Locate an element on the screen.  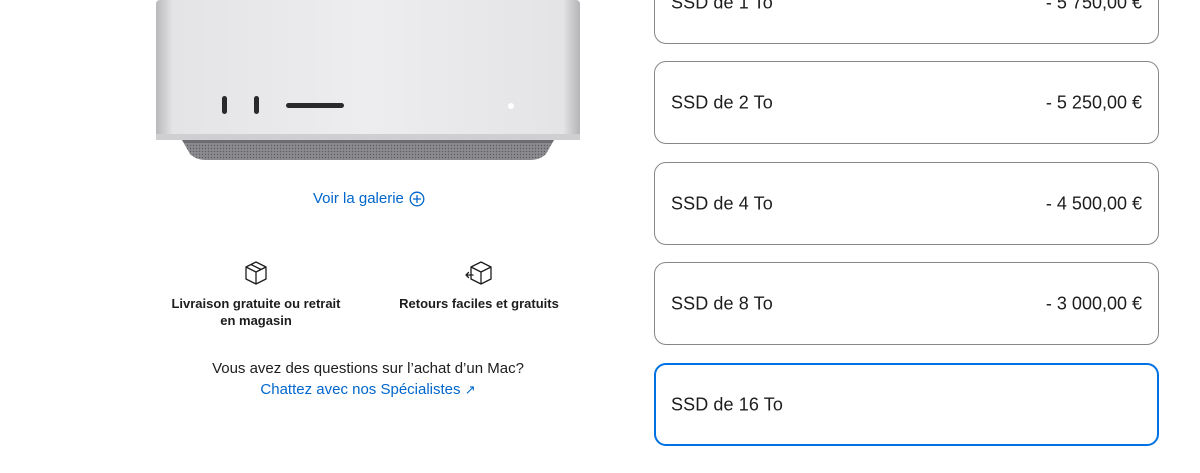
storage-option-name: SSD de 4 To is located at coordinates (722, 203).